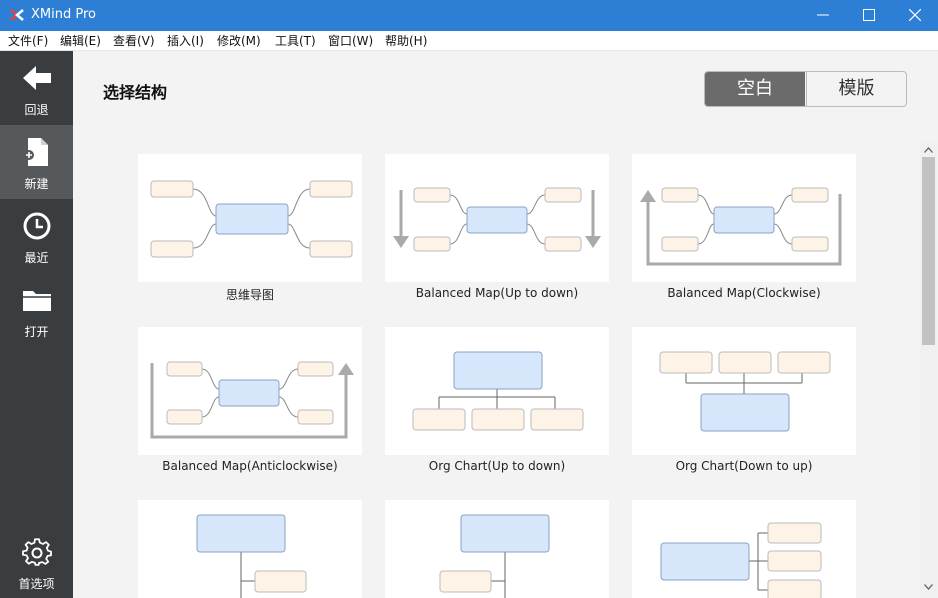  I want to click on window-title: XMind Pro, so click(63, 14).